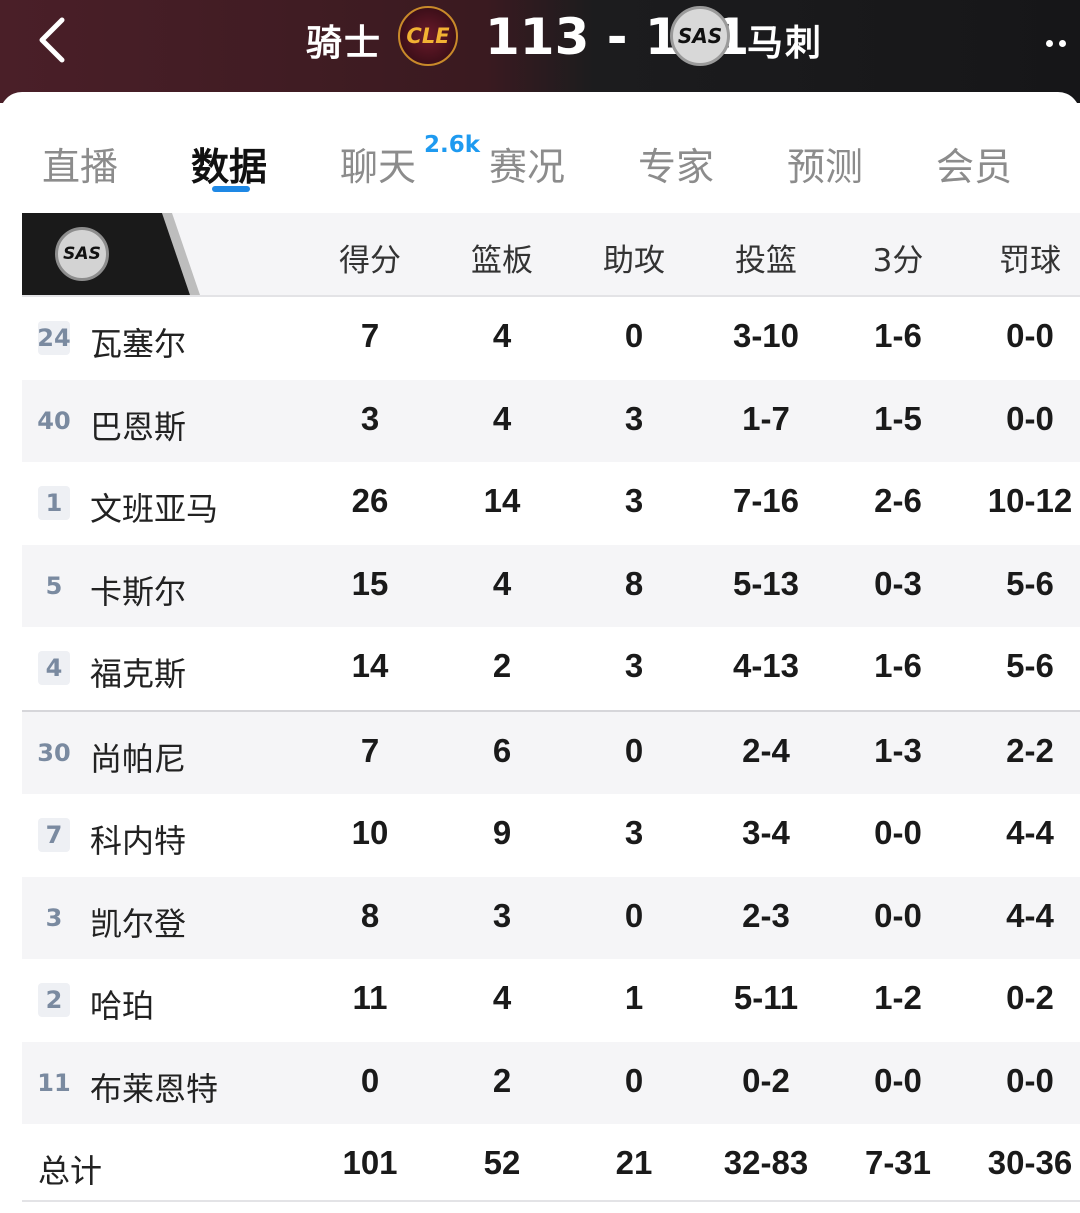  Describe the element at coordinates (766, 1080) in the screenshot. I see `stat-field-goals: 0-2` at that location.